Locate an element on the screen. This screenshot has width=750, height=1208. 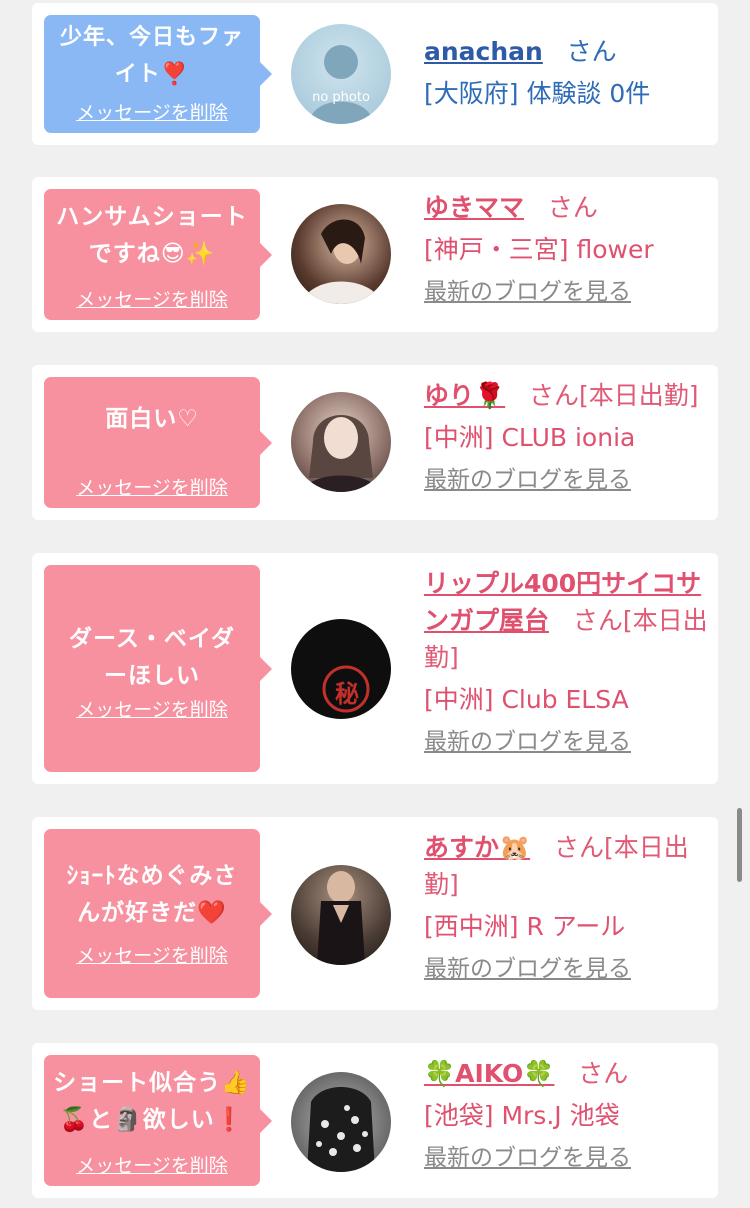
profile-name-link: あすか🐹 is located at coordinates (477, 847).